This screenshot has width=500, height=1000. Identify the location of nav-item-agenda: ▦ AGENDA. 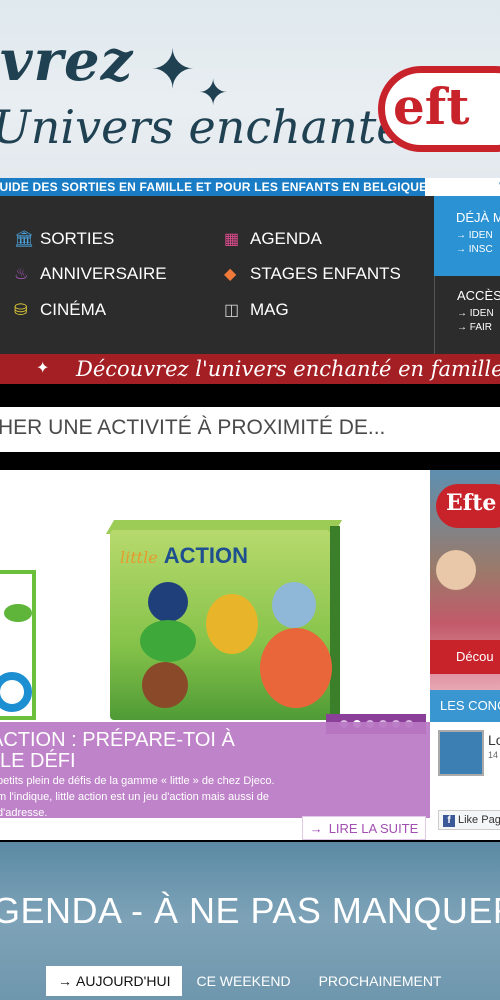
(273, 239).